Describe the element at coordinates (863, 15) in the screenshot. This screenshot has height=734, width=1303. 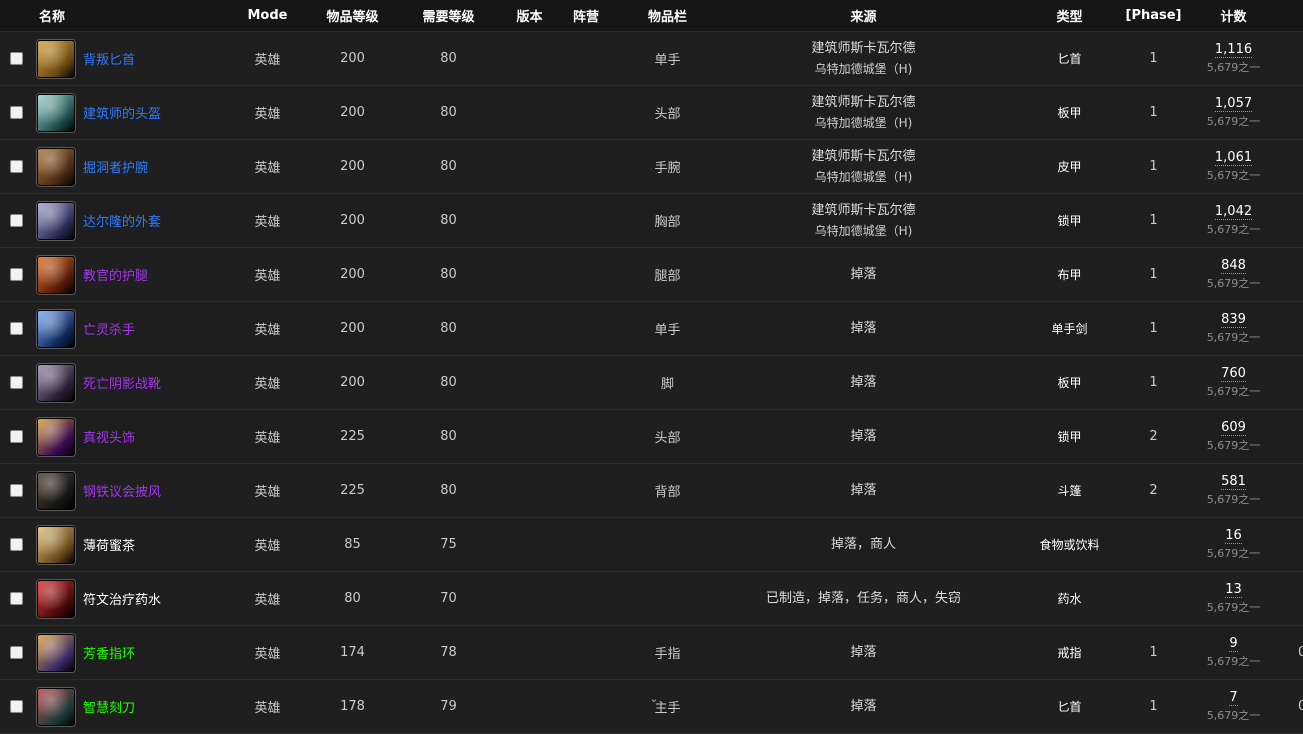
I see `header-source: 来源` at that location.